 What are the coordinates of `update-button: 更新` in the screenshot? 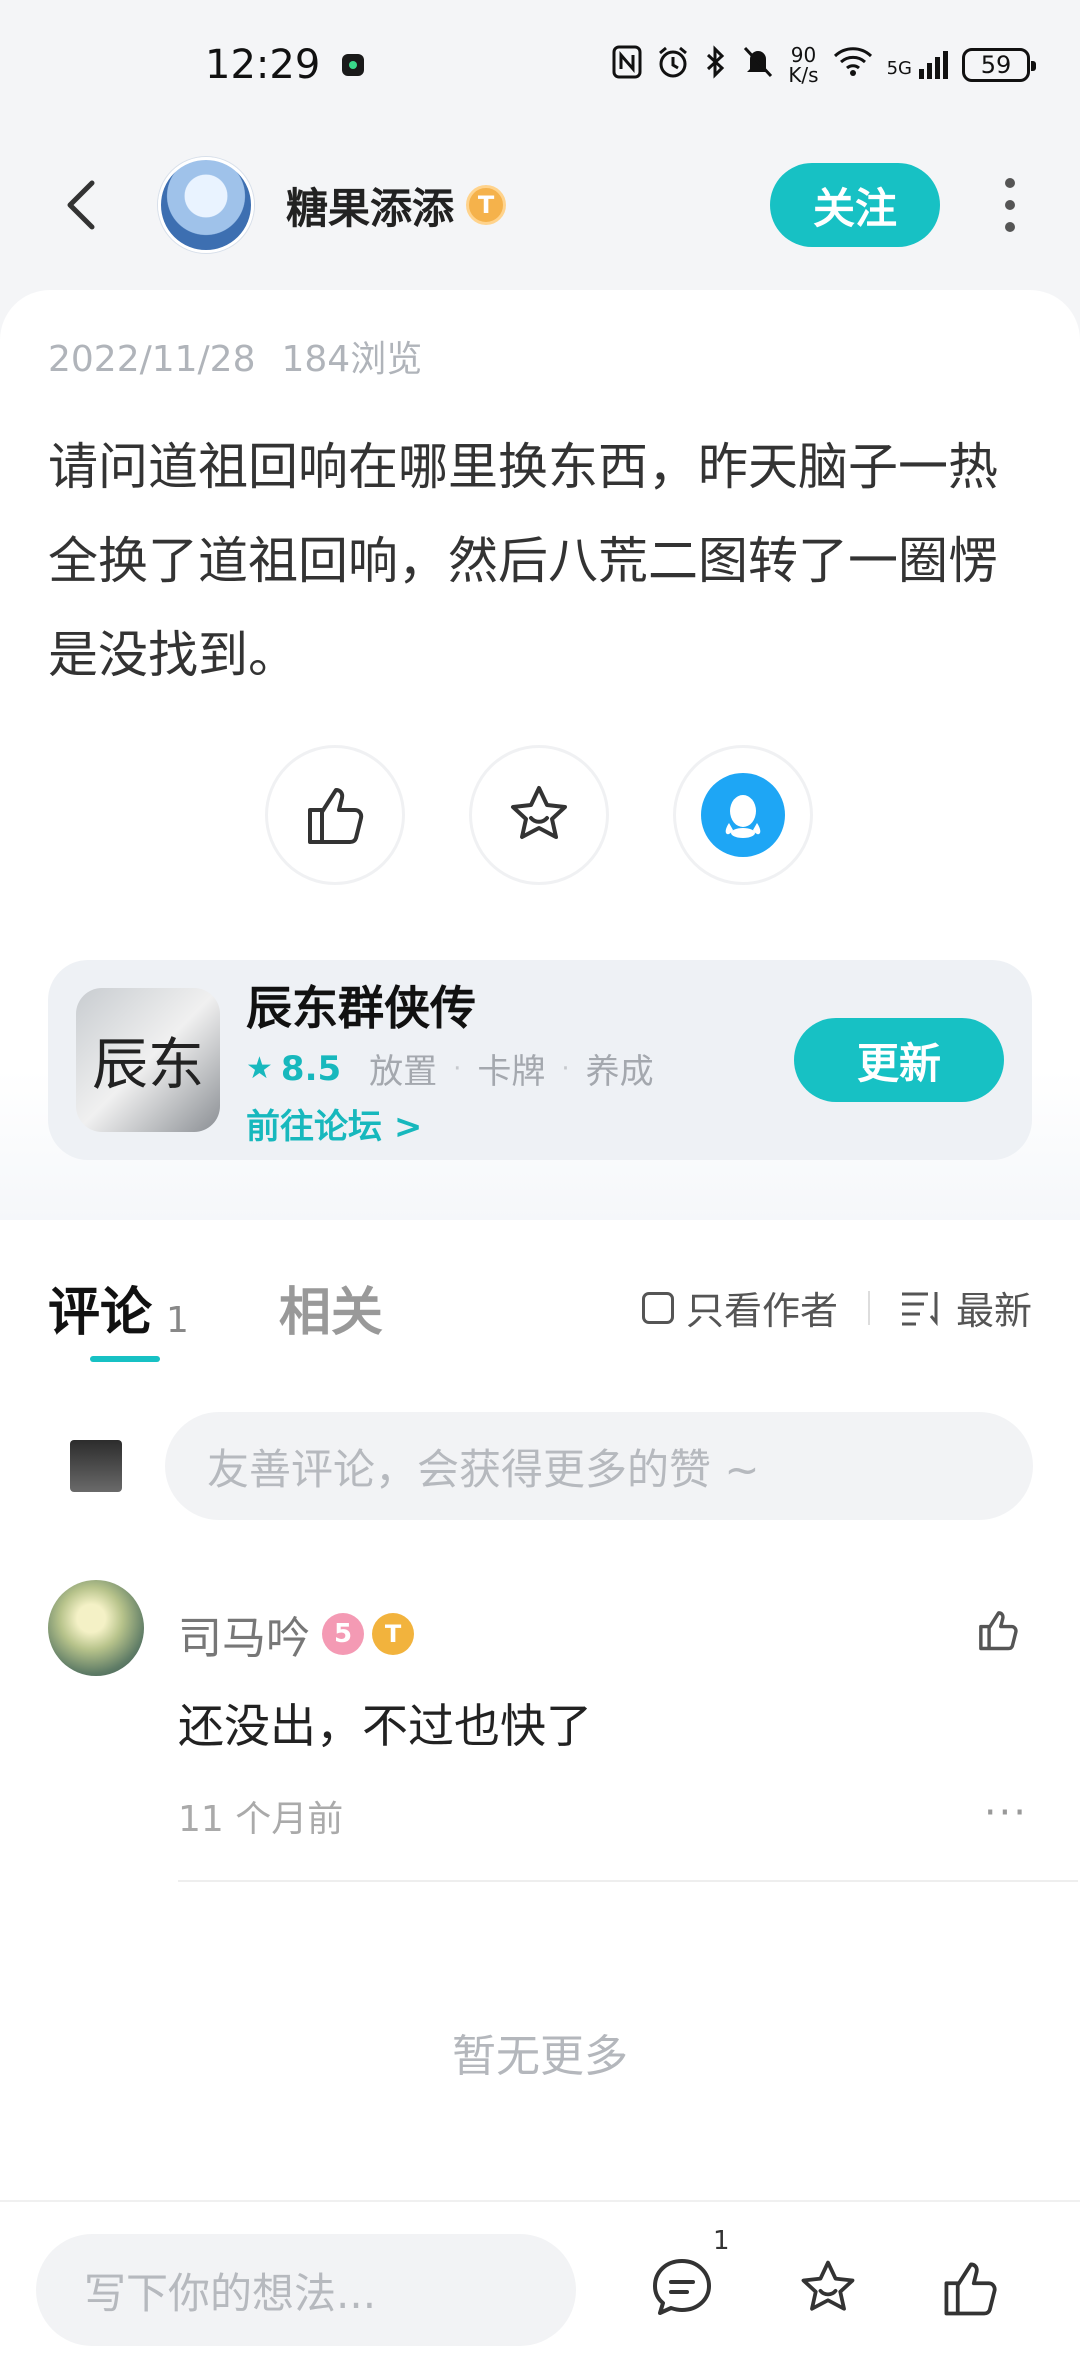 It's located at (899, 1060).